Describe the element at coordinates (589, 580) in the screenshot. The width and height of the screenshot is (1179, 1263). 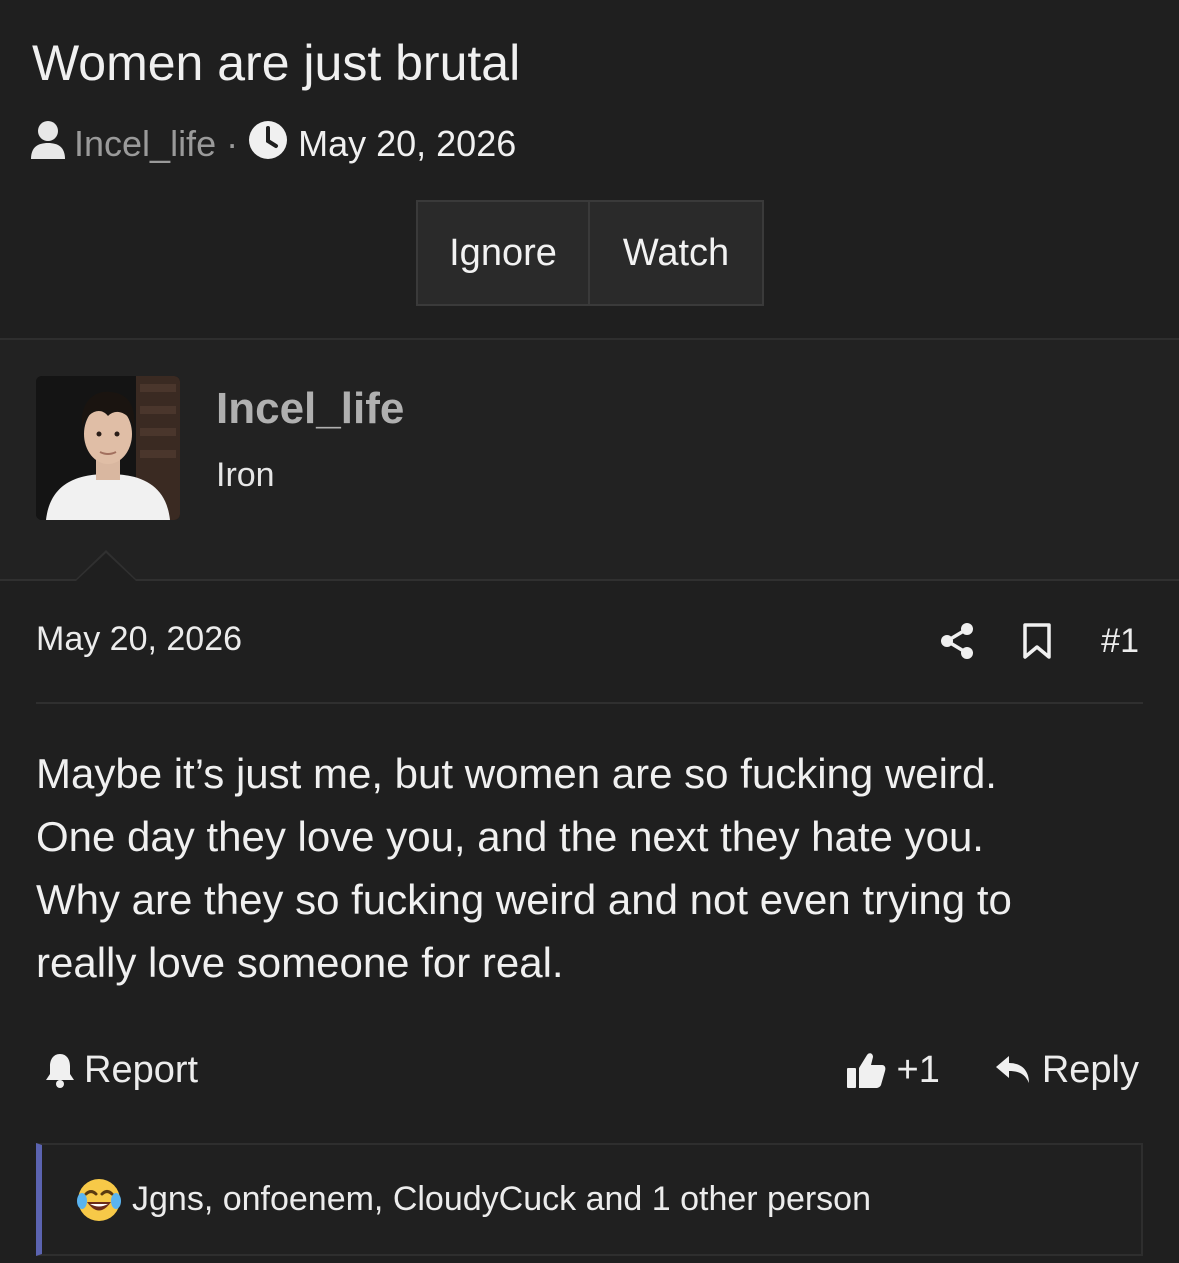
I see `user-block-divider` at that location.